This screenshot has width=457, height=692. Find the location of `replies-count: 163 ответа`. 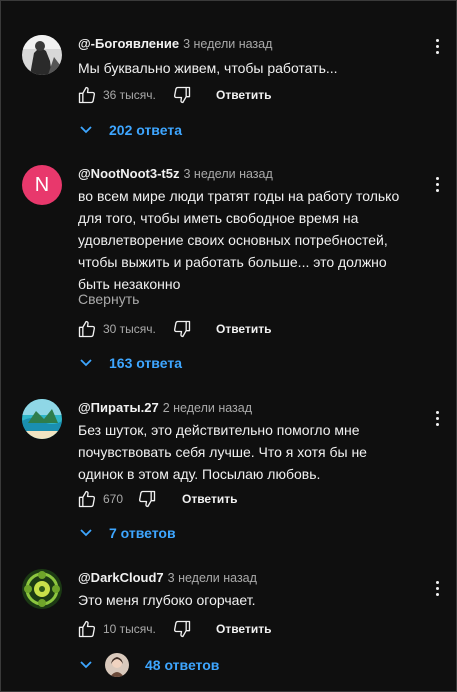

replies-count: 163 ответа is located at coordinates (145, 363).